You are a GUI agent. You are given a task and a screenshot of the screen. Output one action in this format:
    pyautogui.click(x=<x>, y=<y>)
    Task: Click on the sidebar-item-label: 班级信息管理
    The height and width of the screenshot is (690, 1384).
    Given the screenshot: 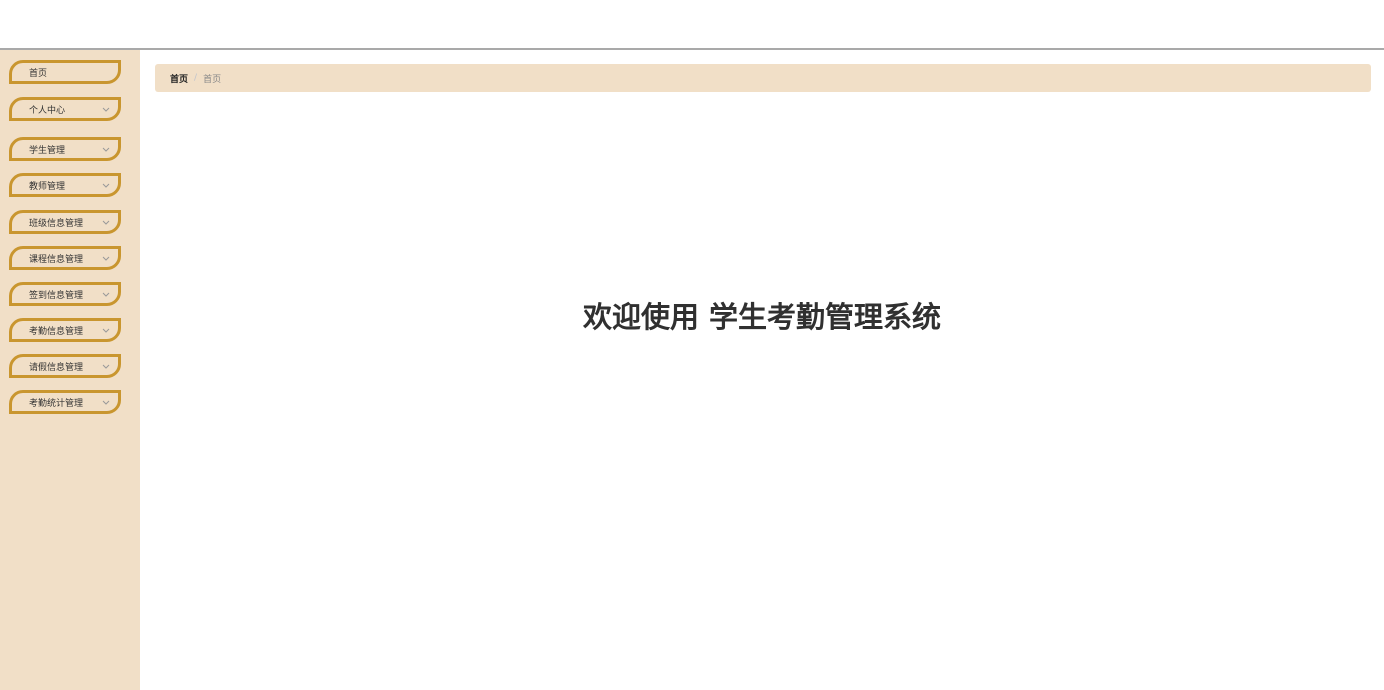 What is the action you would take?
    pyautogui.click(x=56, y=223)
    